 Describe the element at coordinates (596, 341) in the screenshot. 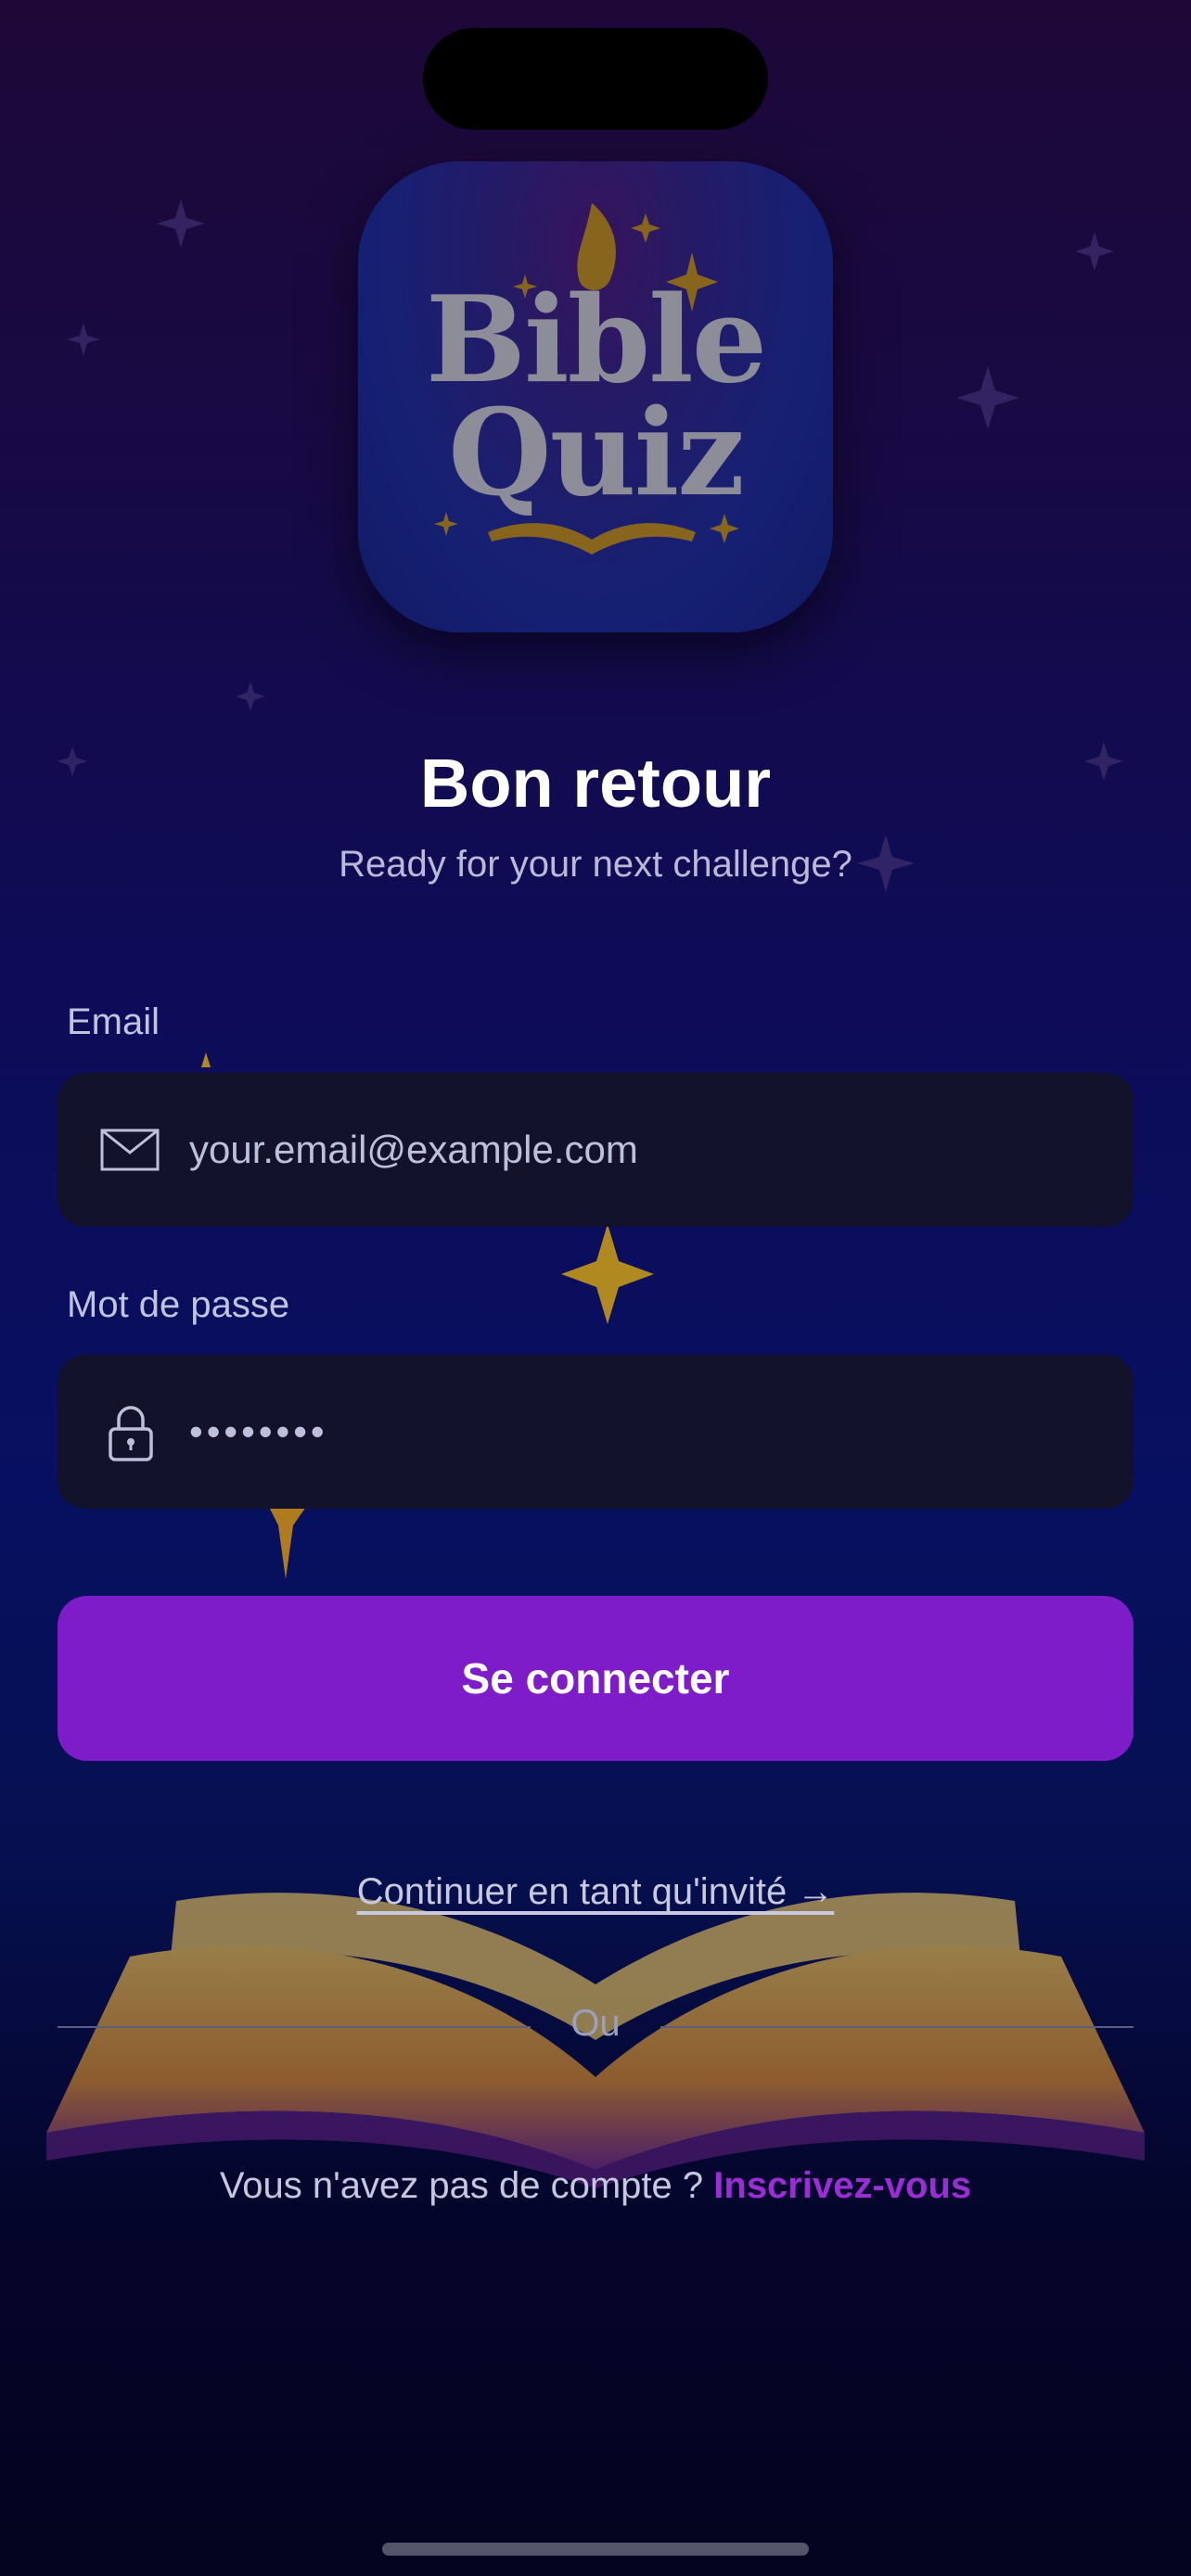

I see `logo-text-bible: Bible` at that location.